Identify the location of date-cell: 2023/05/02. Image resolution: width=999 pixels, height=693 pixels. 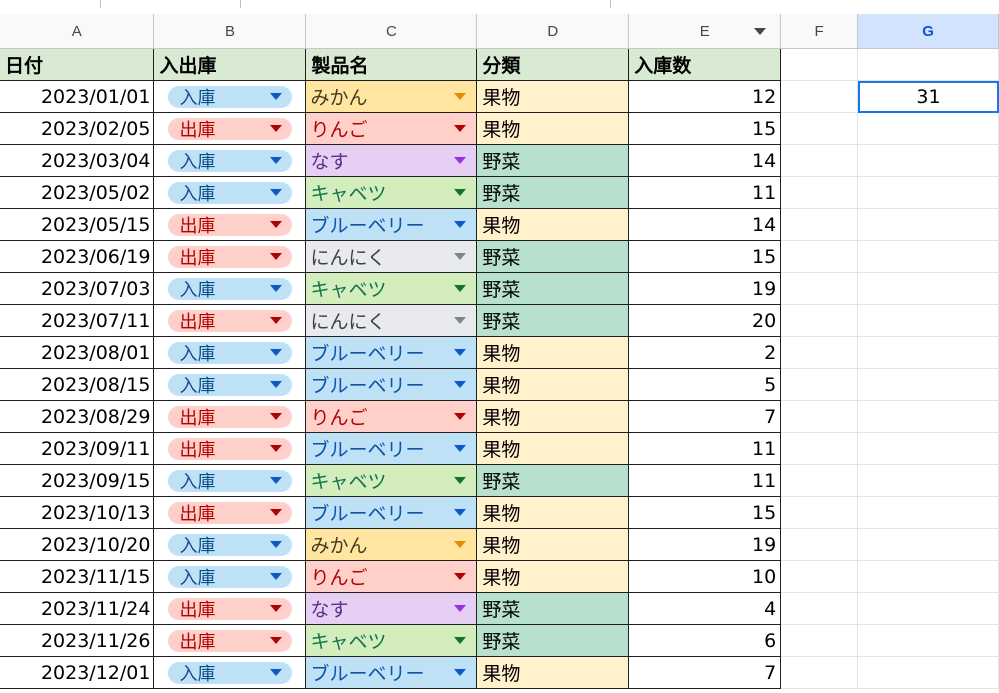
(77, 192).